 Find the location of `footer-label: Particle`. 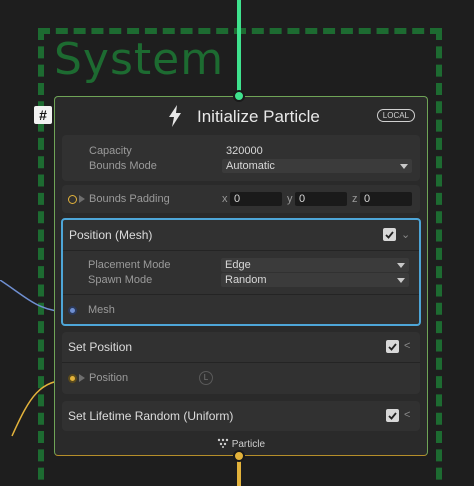

footer-label: Particle is located at coordinates (248, 444).